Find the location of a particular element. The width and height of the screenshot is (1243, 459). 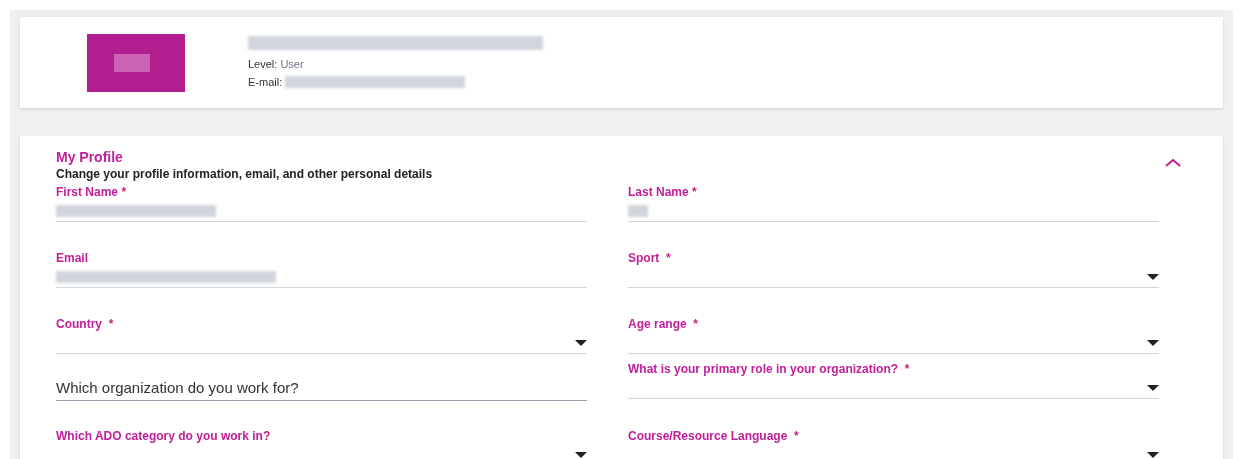

user-level: Level: User is located at coordinates (276, 64).